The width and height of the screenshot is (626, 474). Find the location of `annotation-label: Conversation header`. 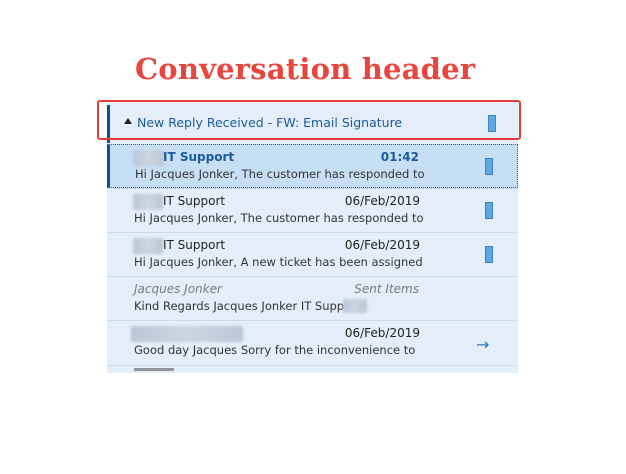

annotation-label: Conversation header is located at coordinates (305, 69).